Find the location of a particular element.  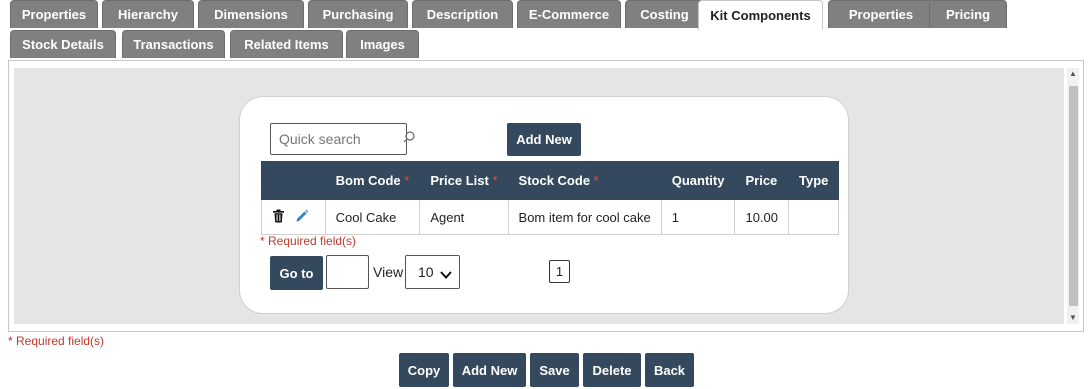

vertical-scrollbar: ▲ ▼ is located at coordinates (1073, 196).